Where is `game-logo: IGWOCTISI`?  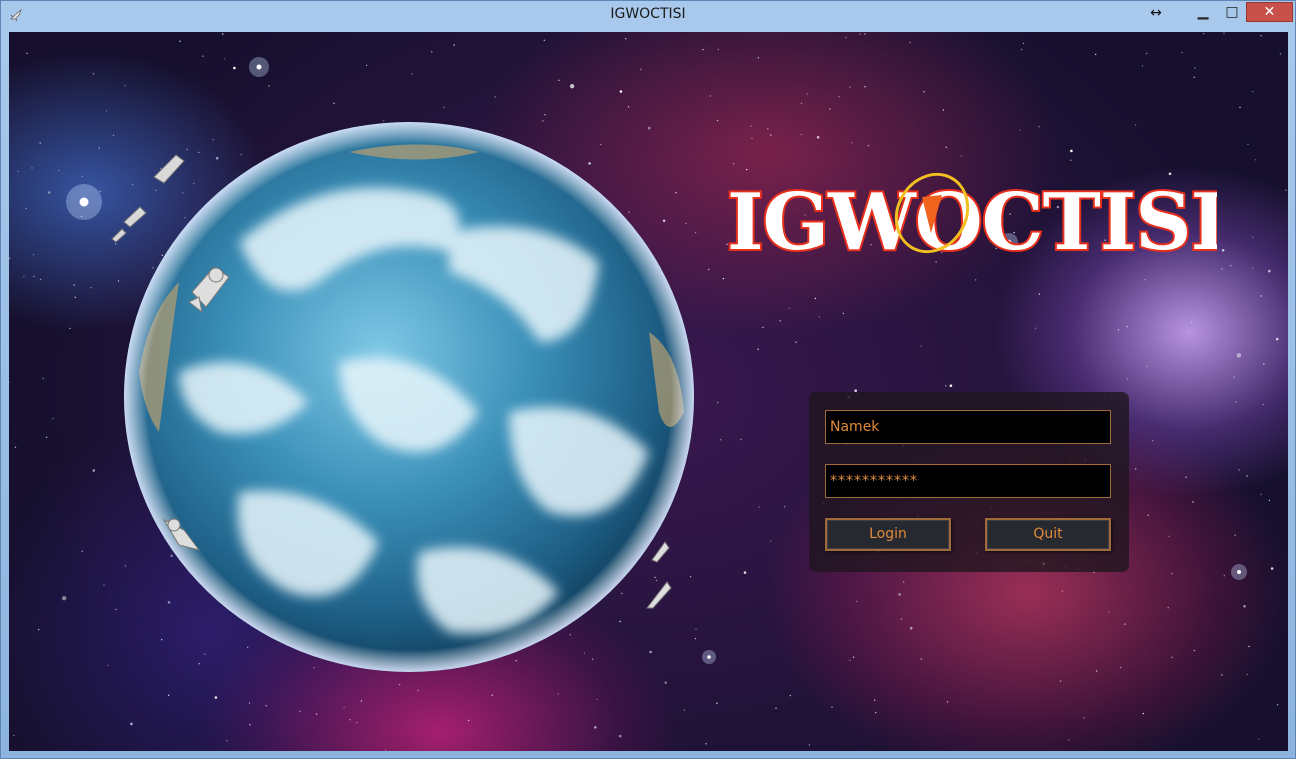 game-logo: IGWOCTISI is located at coordinates (971, 217).